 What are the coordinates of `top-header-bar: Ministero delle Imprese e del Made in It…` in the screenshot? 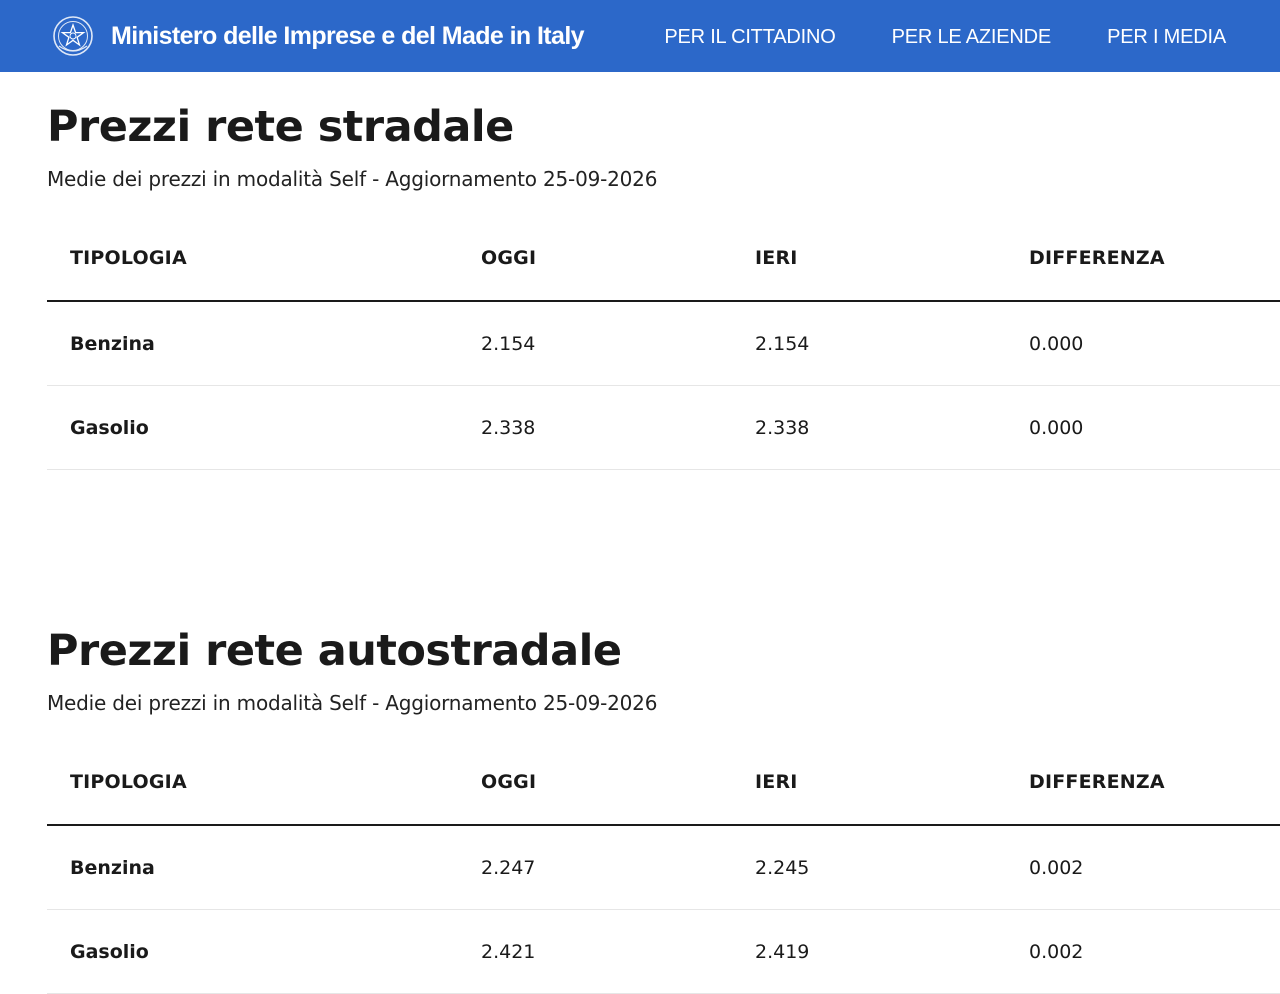 It's located at (640, 36).